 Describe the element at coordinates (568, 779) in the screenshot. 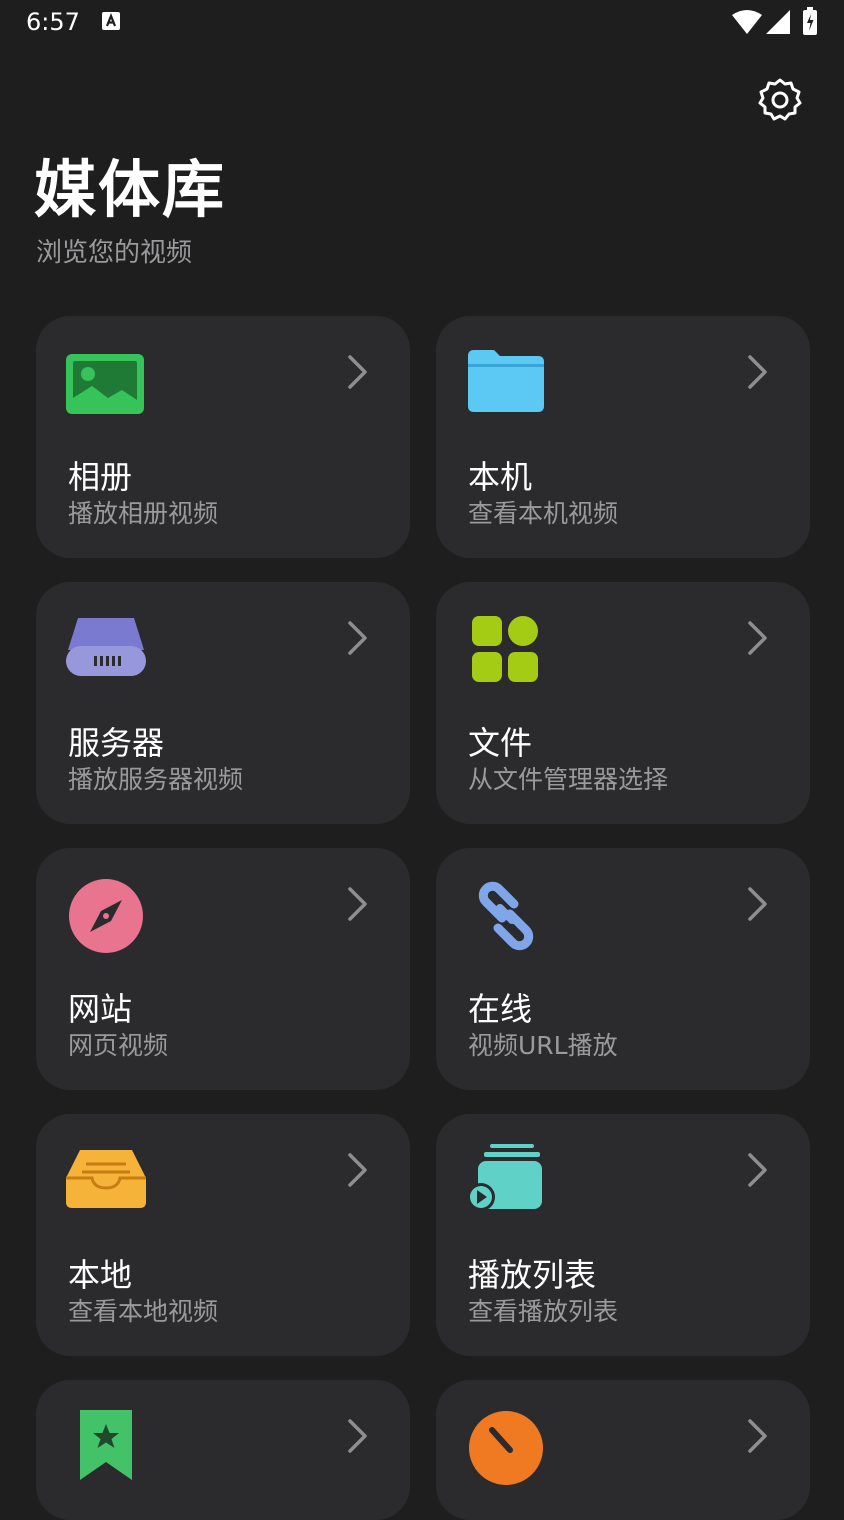

I see `card-description: 从文件管理器选择` at that location.